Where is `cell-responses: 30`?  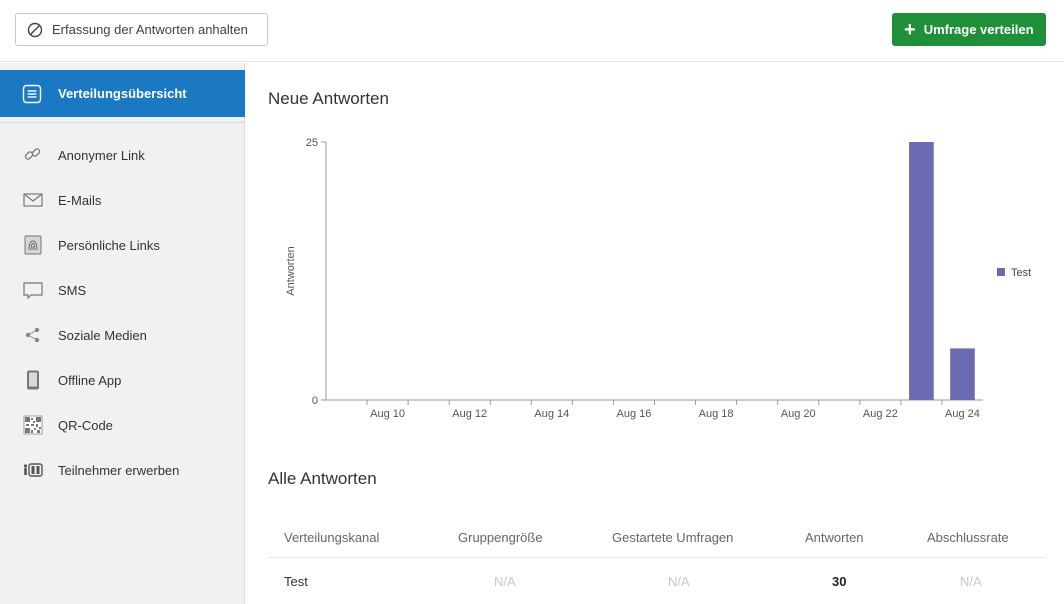
cell-responses: 30 is located at coordinates (839, 581).